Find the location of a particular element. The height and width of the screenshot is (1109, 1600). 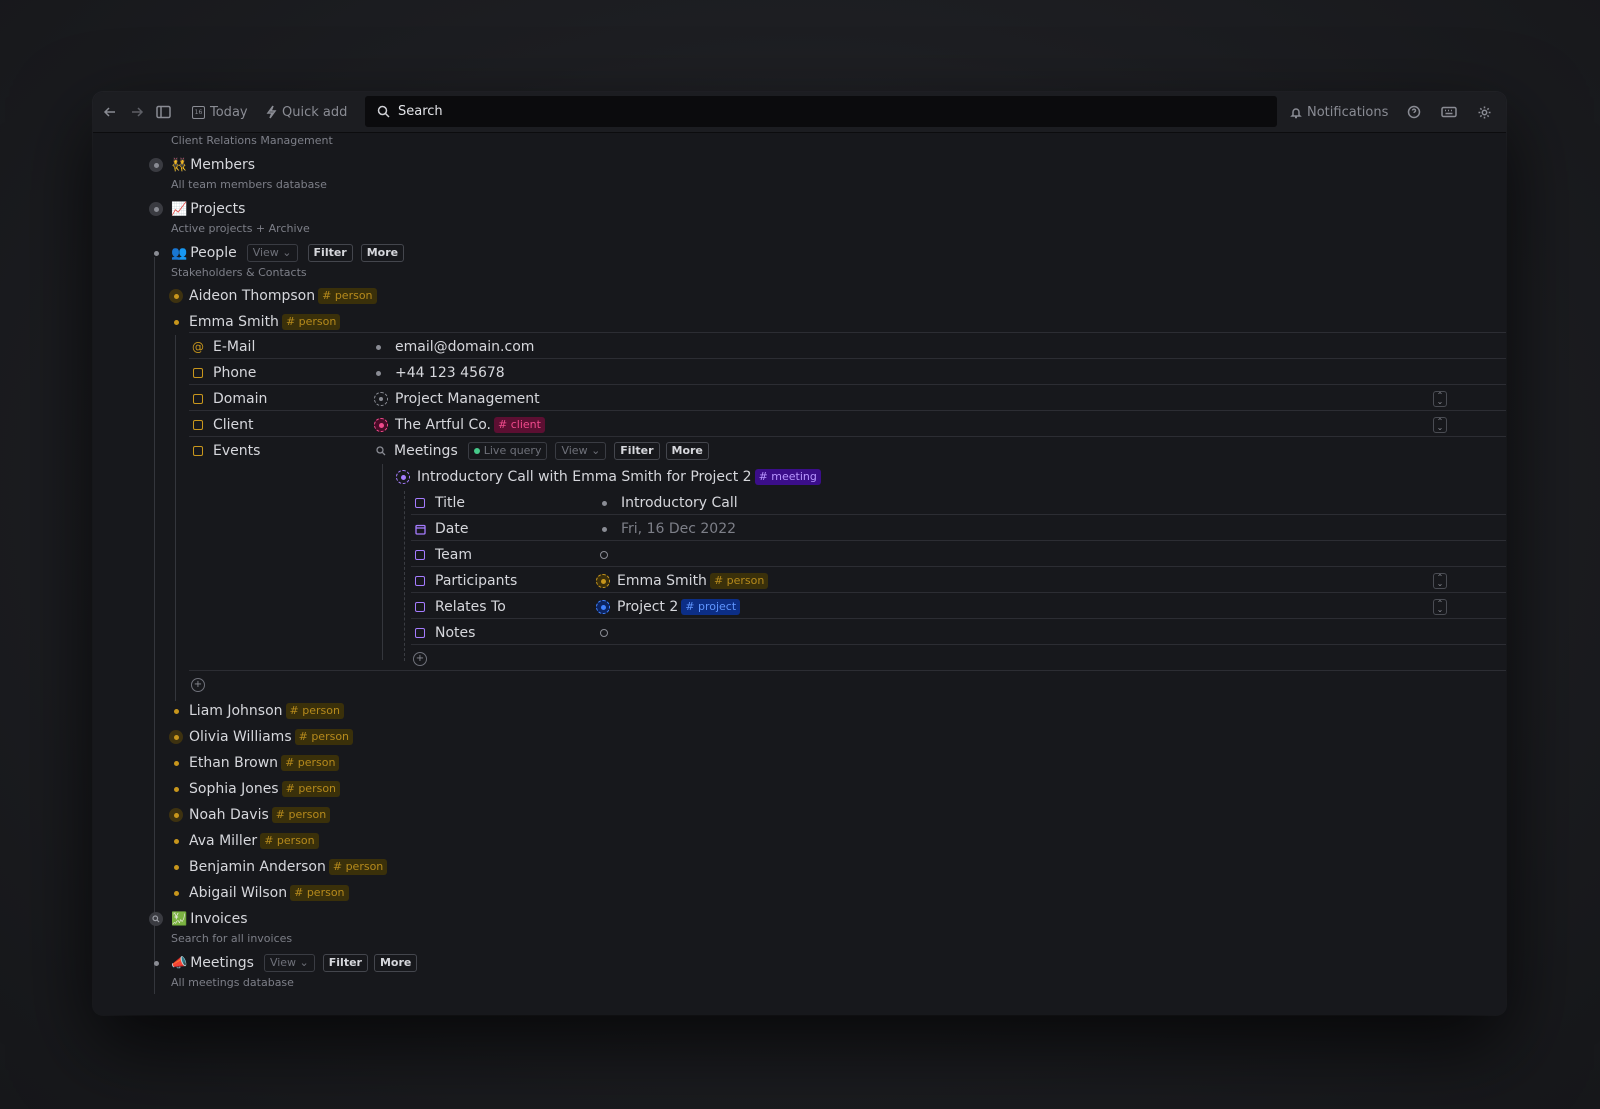

meetings-row: 📣 Meetings View ⌄ Filter More is located at coordinates (283, 963).